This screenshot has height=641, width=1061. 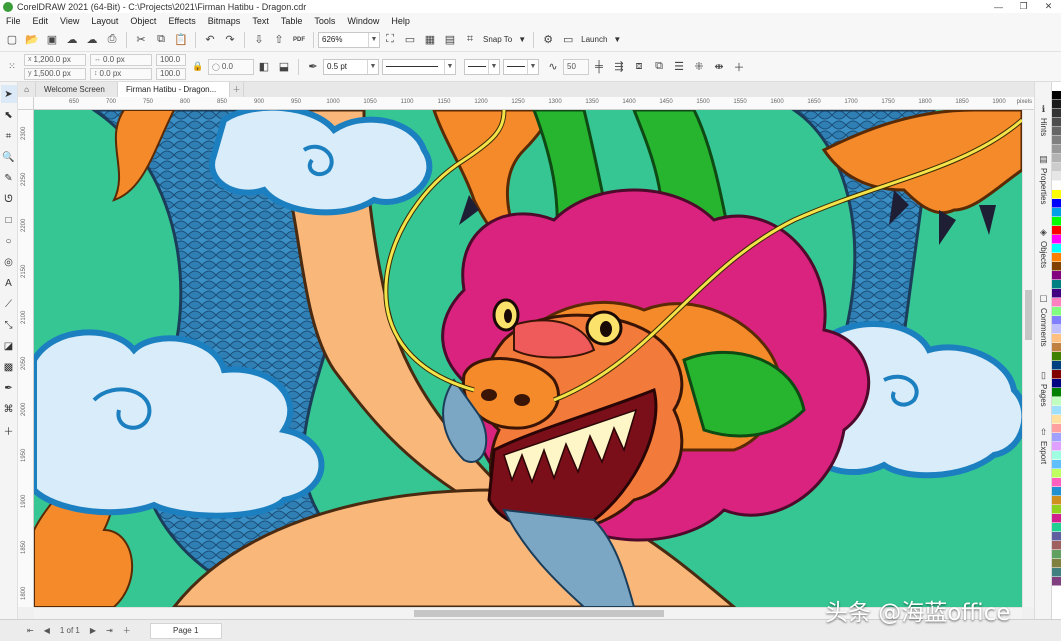 What do you see at coordinates (237, 89) in the screenshot?
I see `new-tab-icon: ＋` at bounding box center [237, 89].